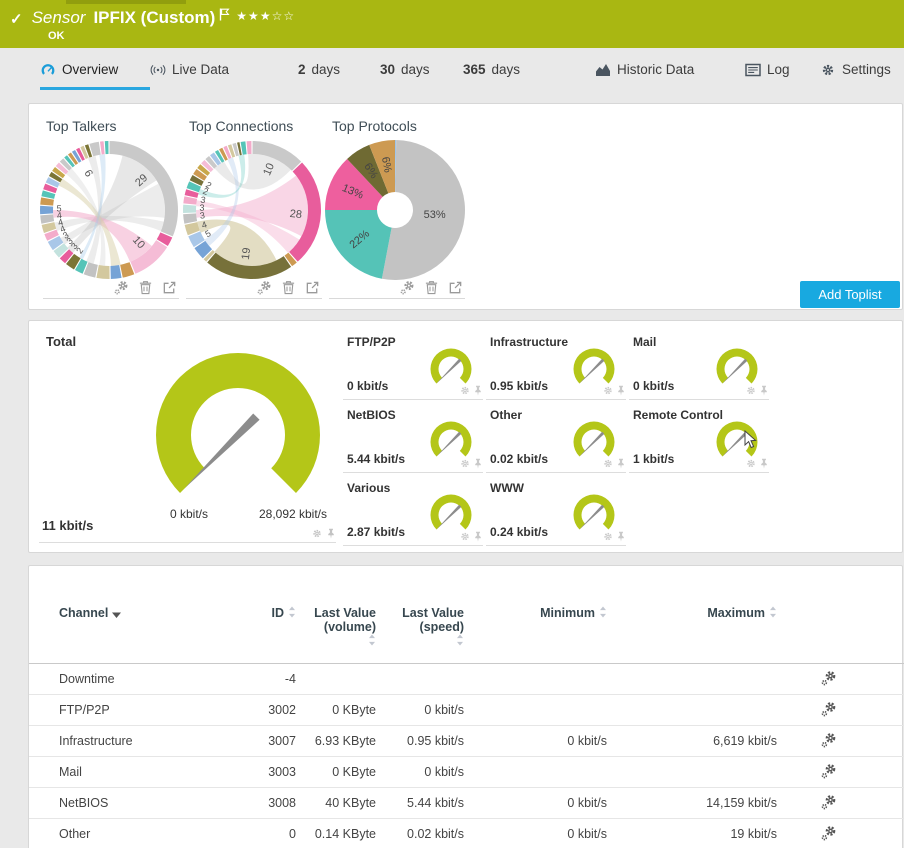 This screenshot has width=904, height=848. I want to click on column-header-last-value-speed-: Last Value (speed), so click(420, 630).